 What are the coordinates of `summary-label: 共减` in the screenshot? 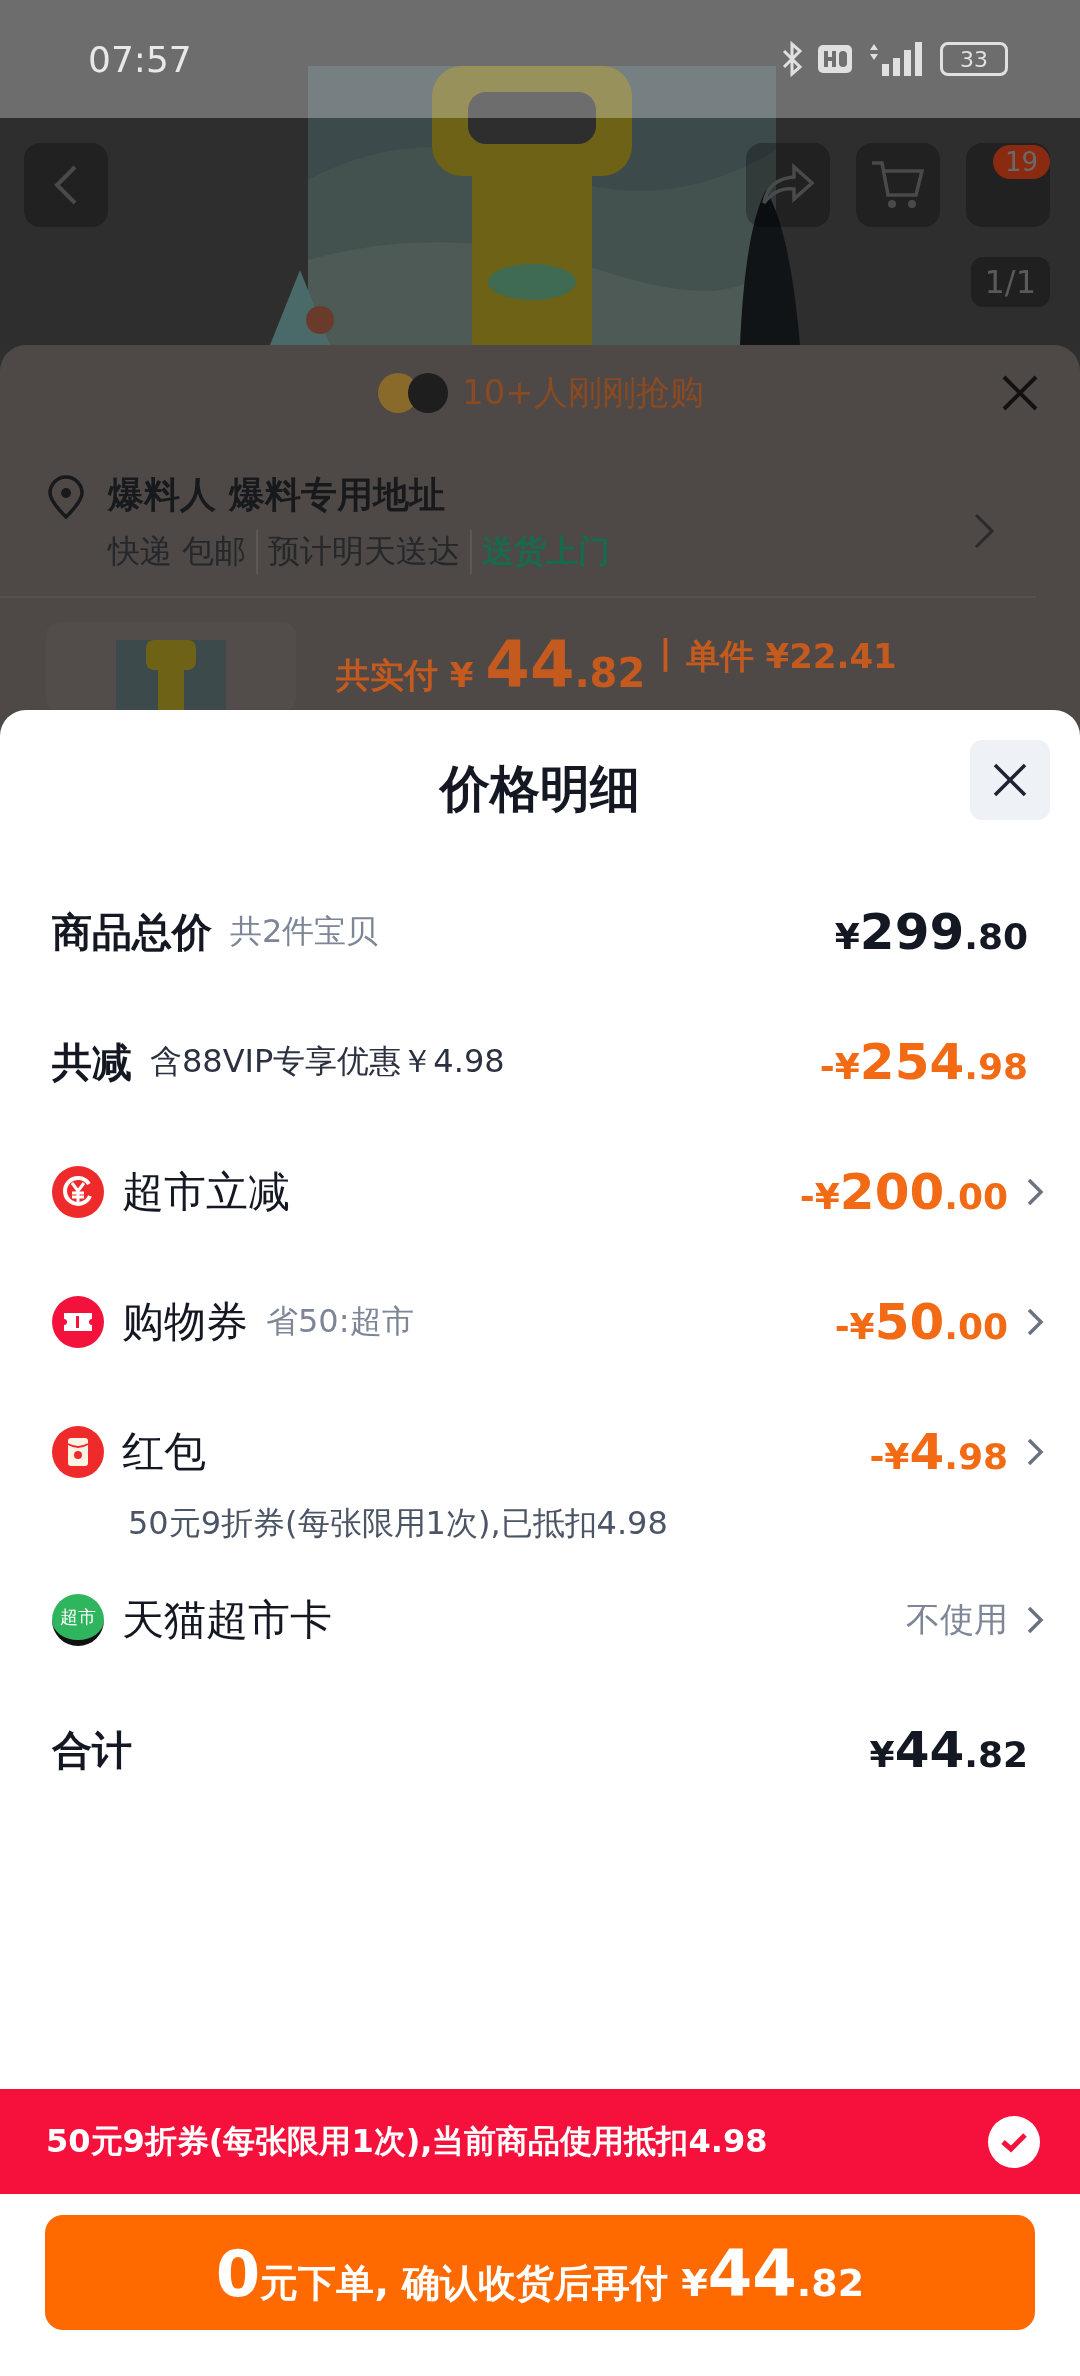 It's located at (92, 1062).